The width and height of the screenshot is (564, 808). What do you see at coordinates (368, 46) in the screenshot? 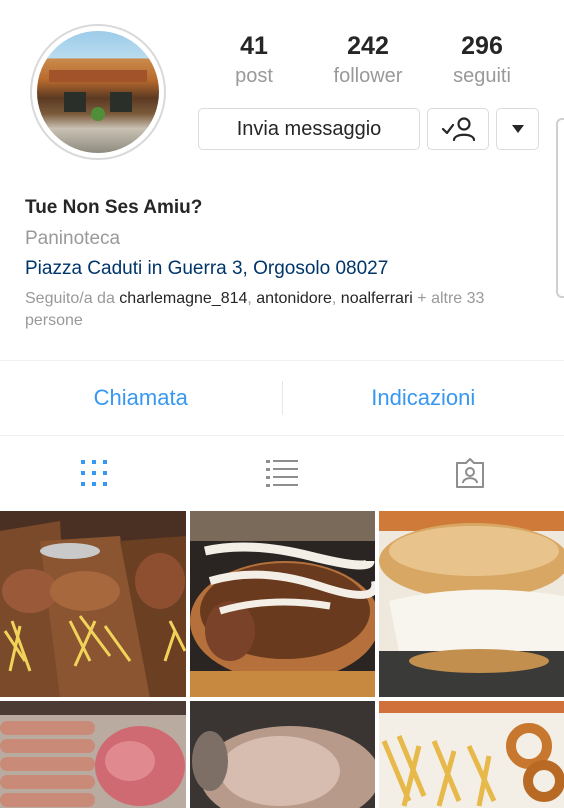
I see `followers-count: 242` at bounding box center [368, 46].